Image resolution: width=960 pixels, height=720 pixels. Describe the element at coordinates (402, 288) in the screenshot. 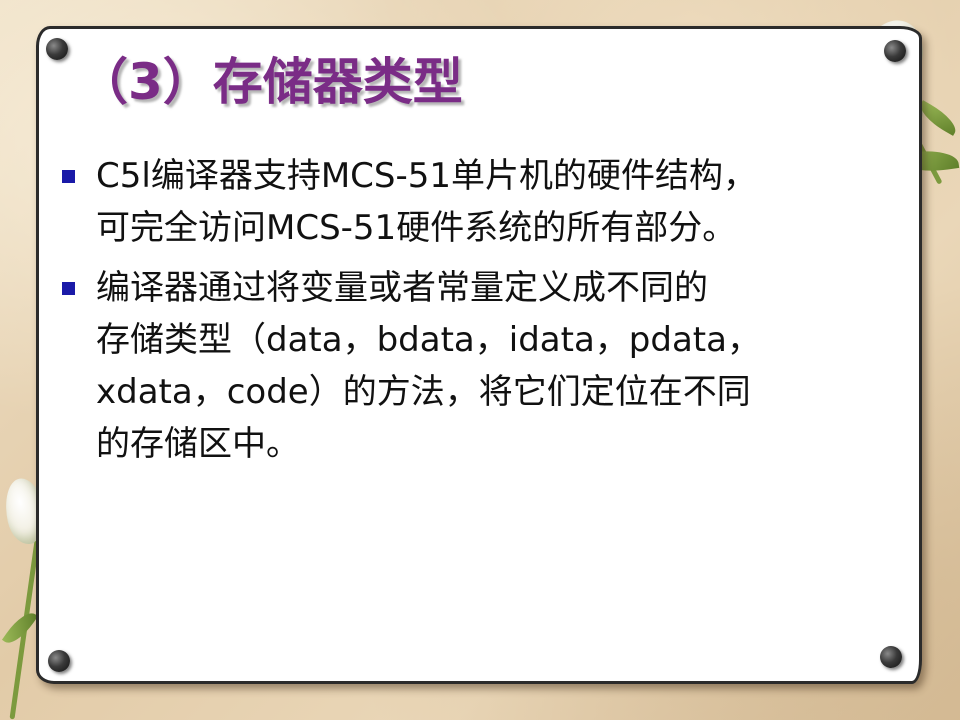

I see `bullet-text-line: 编译器通过将变量或者常量定义成不同的` at that location.